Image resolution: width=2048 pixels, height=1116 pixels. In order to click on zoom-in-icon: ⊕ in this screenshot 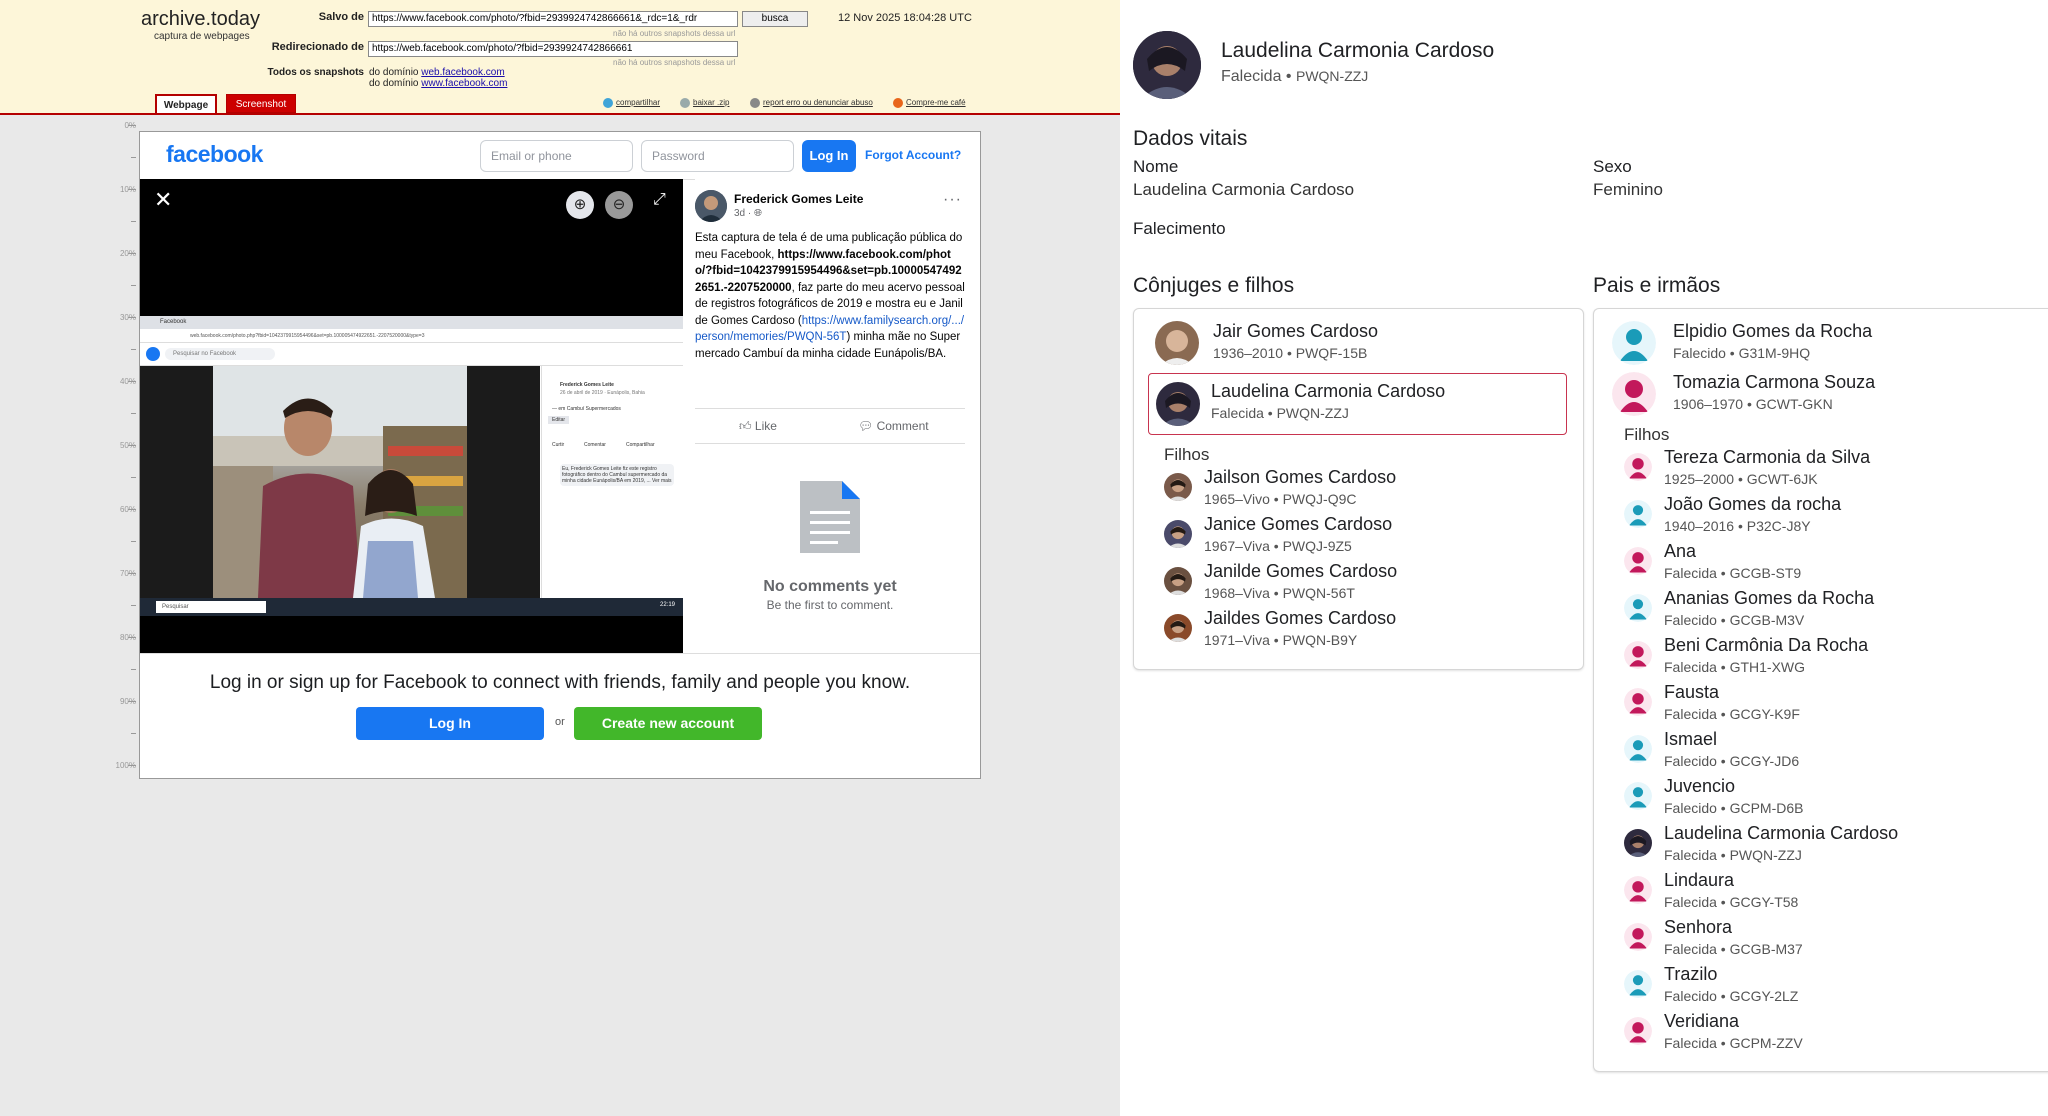, I will do `click(580, 205)`.